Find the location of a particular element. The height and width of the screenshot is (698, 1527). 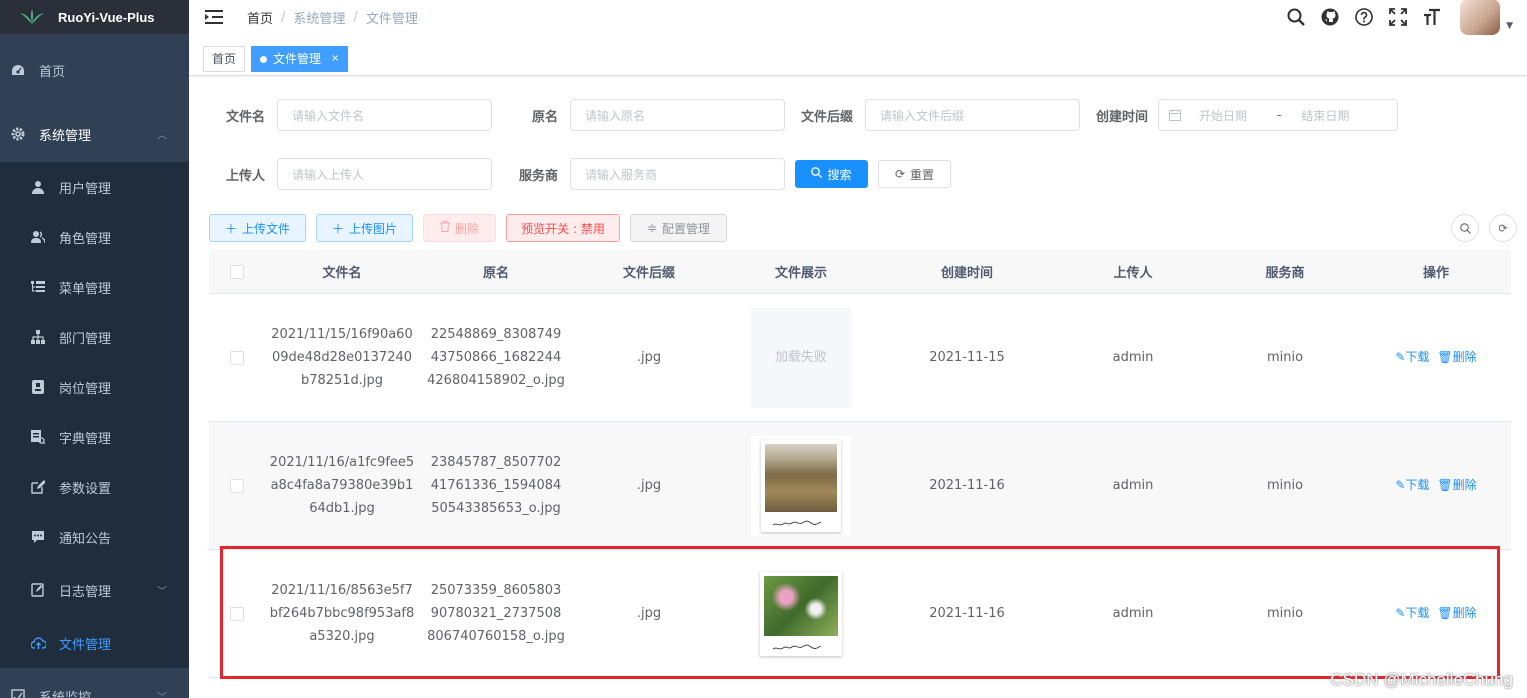

sidebar-item-menus: 菜单管理 is located at coordinates (94, 287).